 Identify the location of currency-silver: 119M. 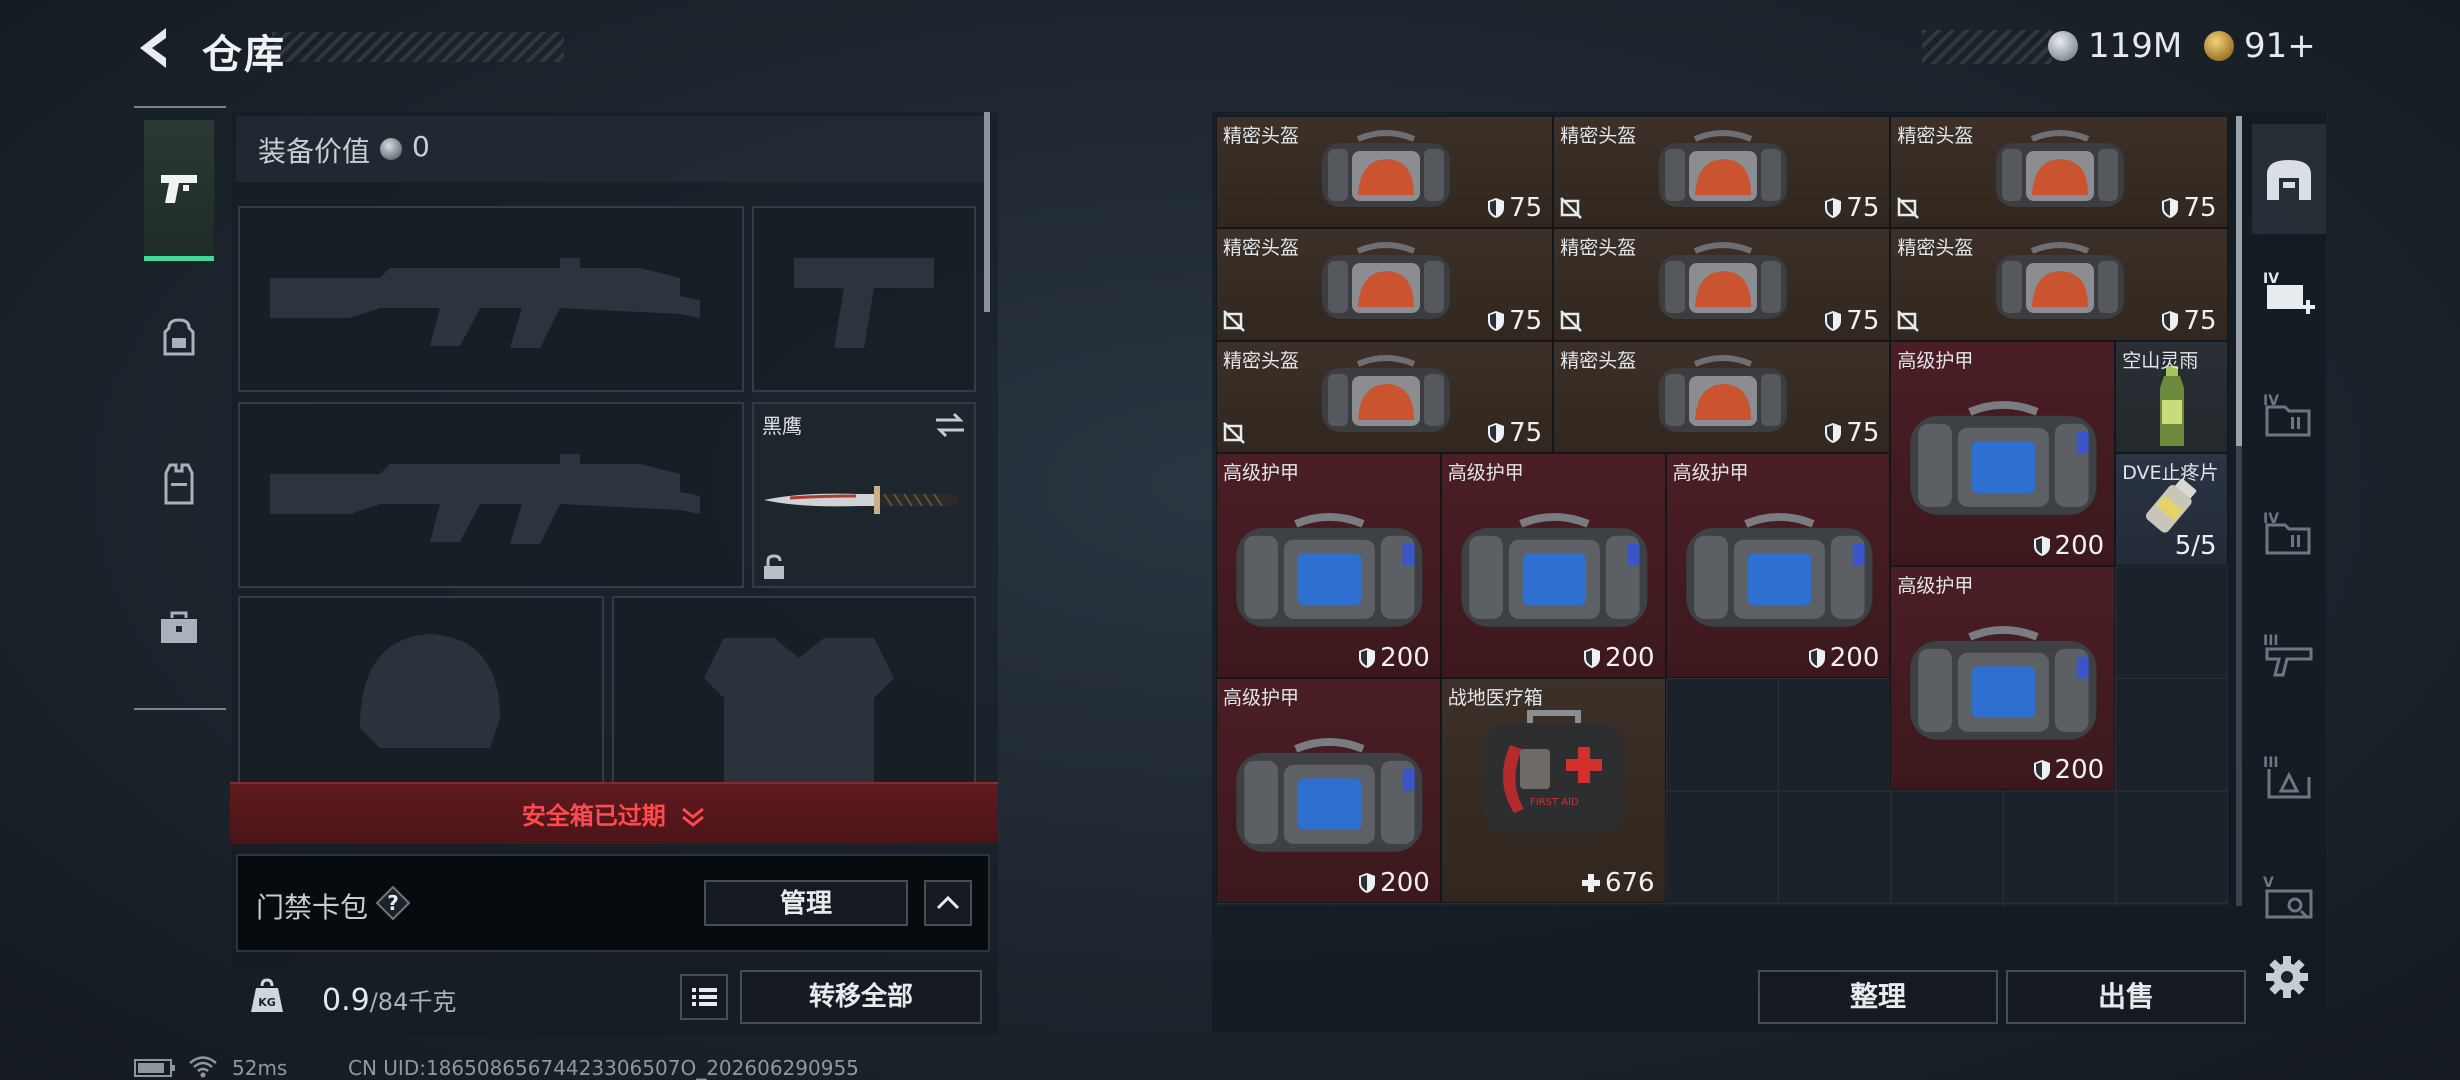
(2115, 46).